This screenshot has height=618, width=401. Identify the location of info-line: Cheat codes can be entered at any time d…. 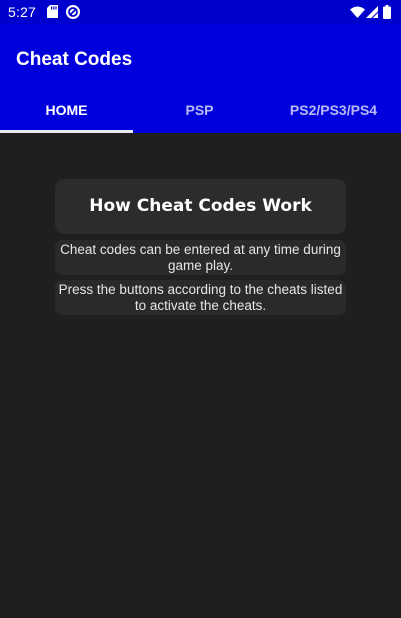
(200, 249).